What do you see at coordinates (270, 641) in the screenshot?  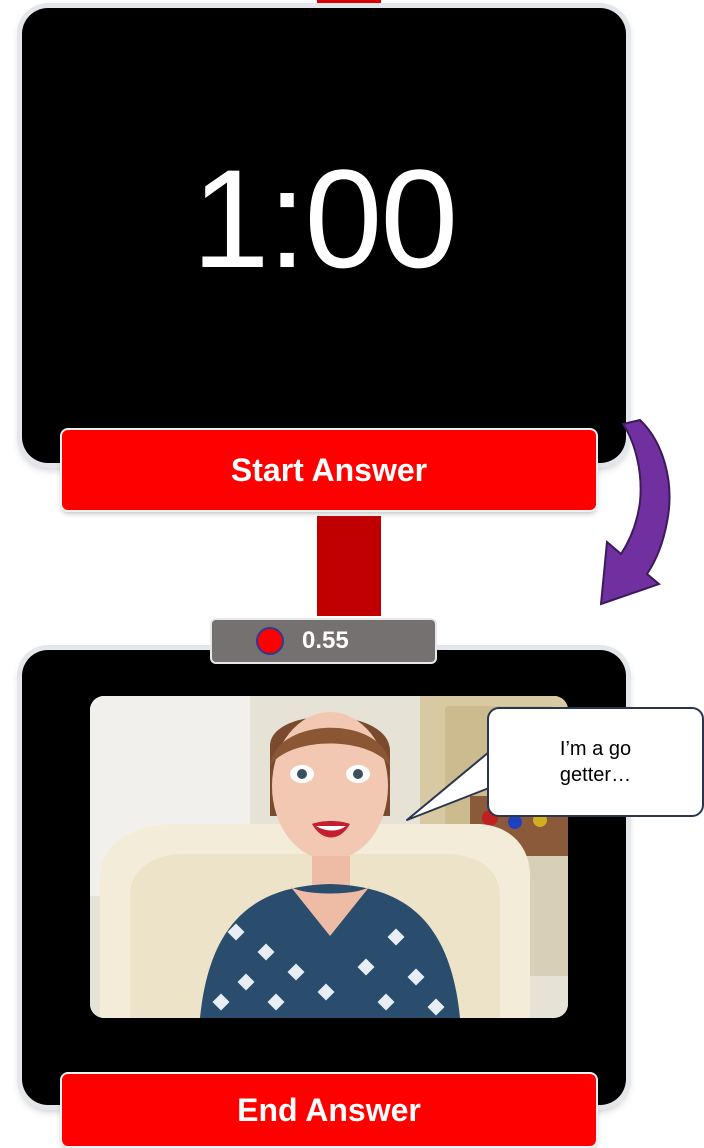 I see `record-dot-icon` at bounding box center [270, 641].